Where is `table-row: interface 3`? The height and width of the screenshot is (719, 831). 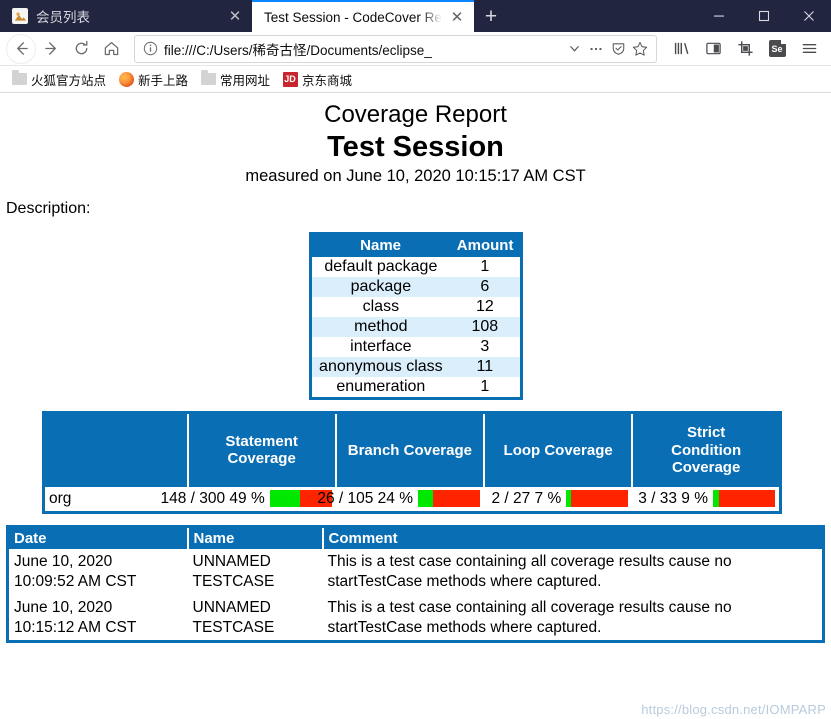
table-row: interface 3 is located at coordinates (415, 347).